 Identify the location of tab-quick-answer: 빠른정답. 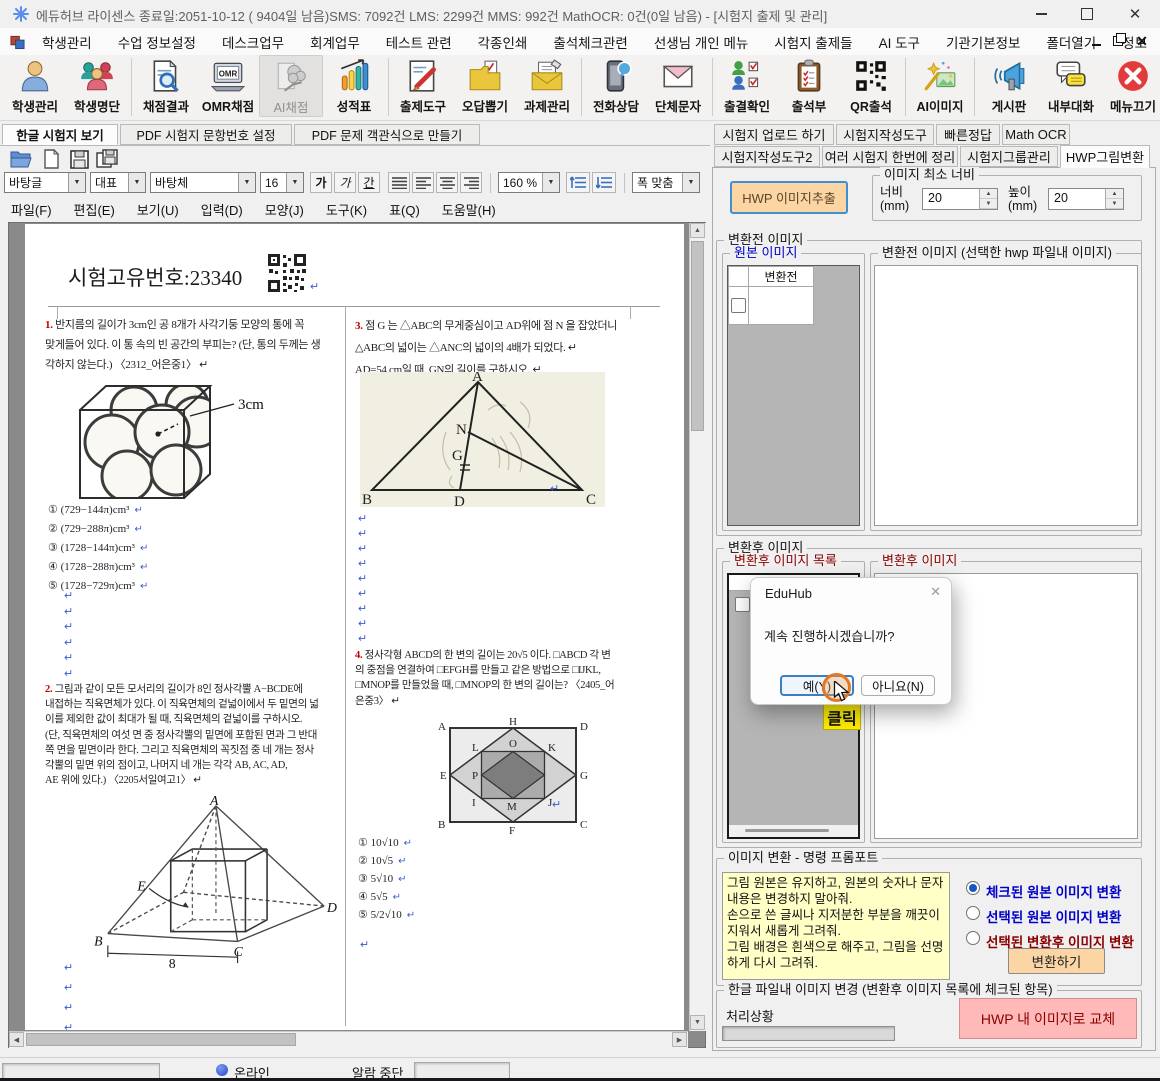
(968, 134).